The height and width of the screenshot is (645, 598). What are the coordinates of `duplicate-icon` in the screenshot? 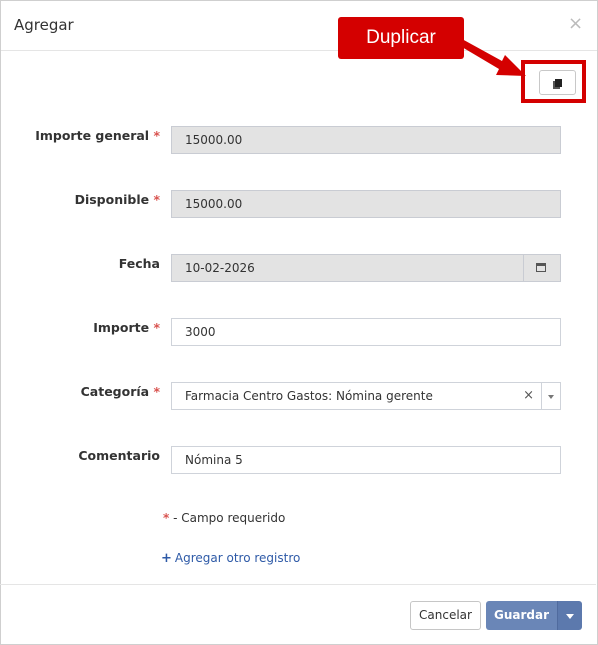 It's located at (558, 83).